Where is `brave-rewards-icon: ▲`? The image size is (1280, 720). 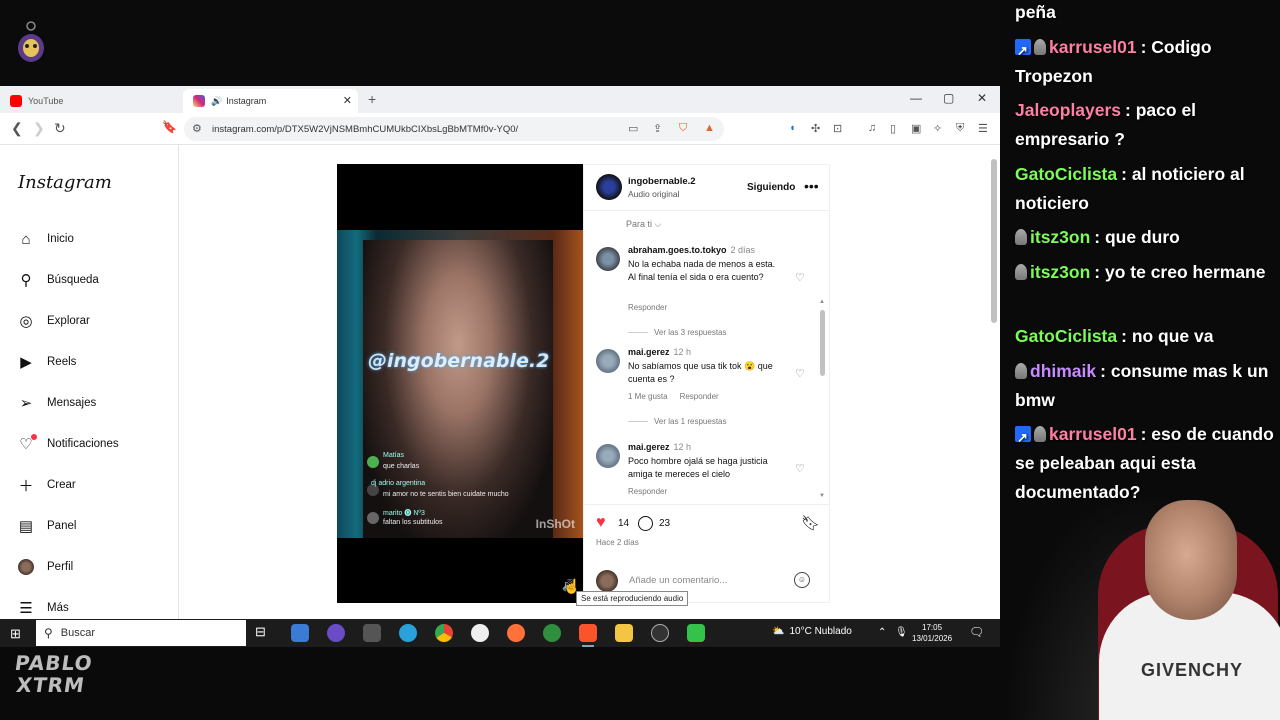
brave-rewards-icon: ▲ is located at coordinates (709, 128).